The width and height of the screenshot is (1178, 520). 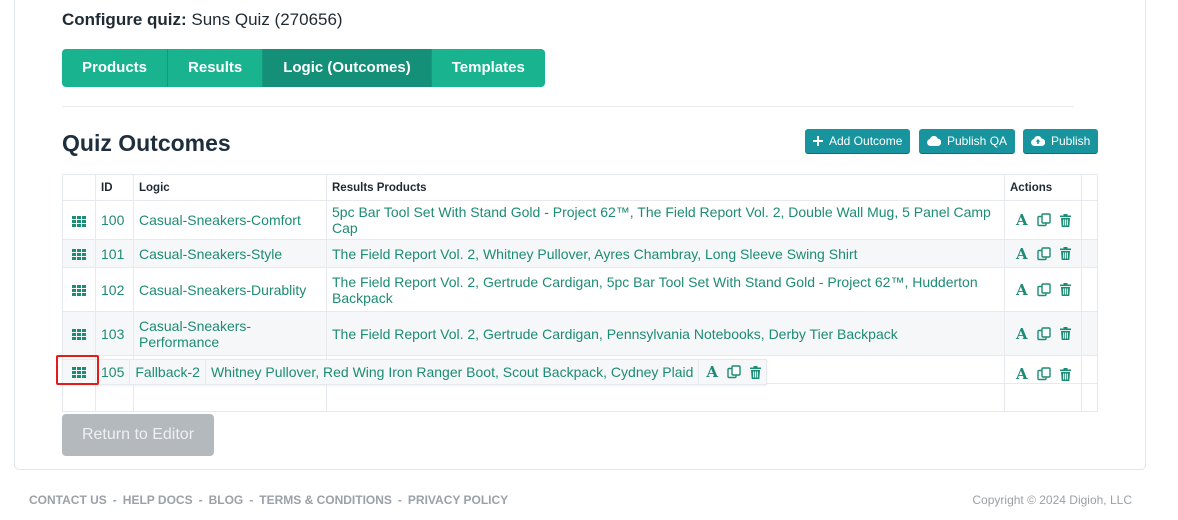 I want to click on footer-link-contact-us: CONTACT US, so click(x=68, y=500).